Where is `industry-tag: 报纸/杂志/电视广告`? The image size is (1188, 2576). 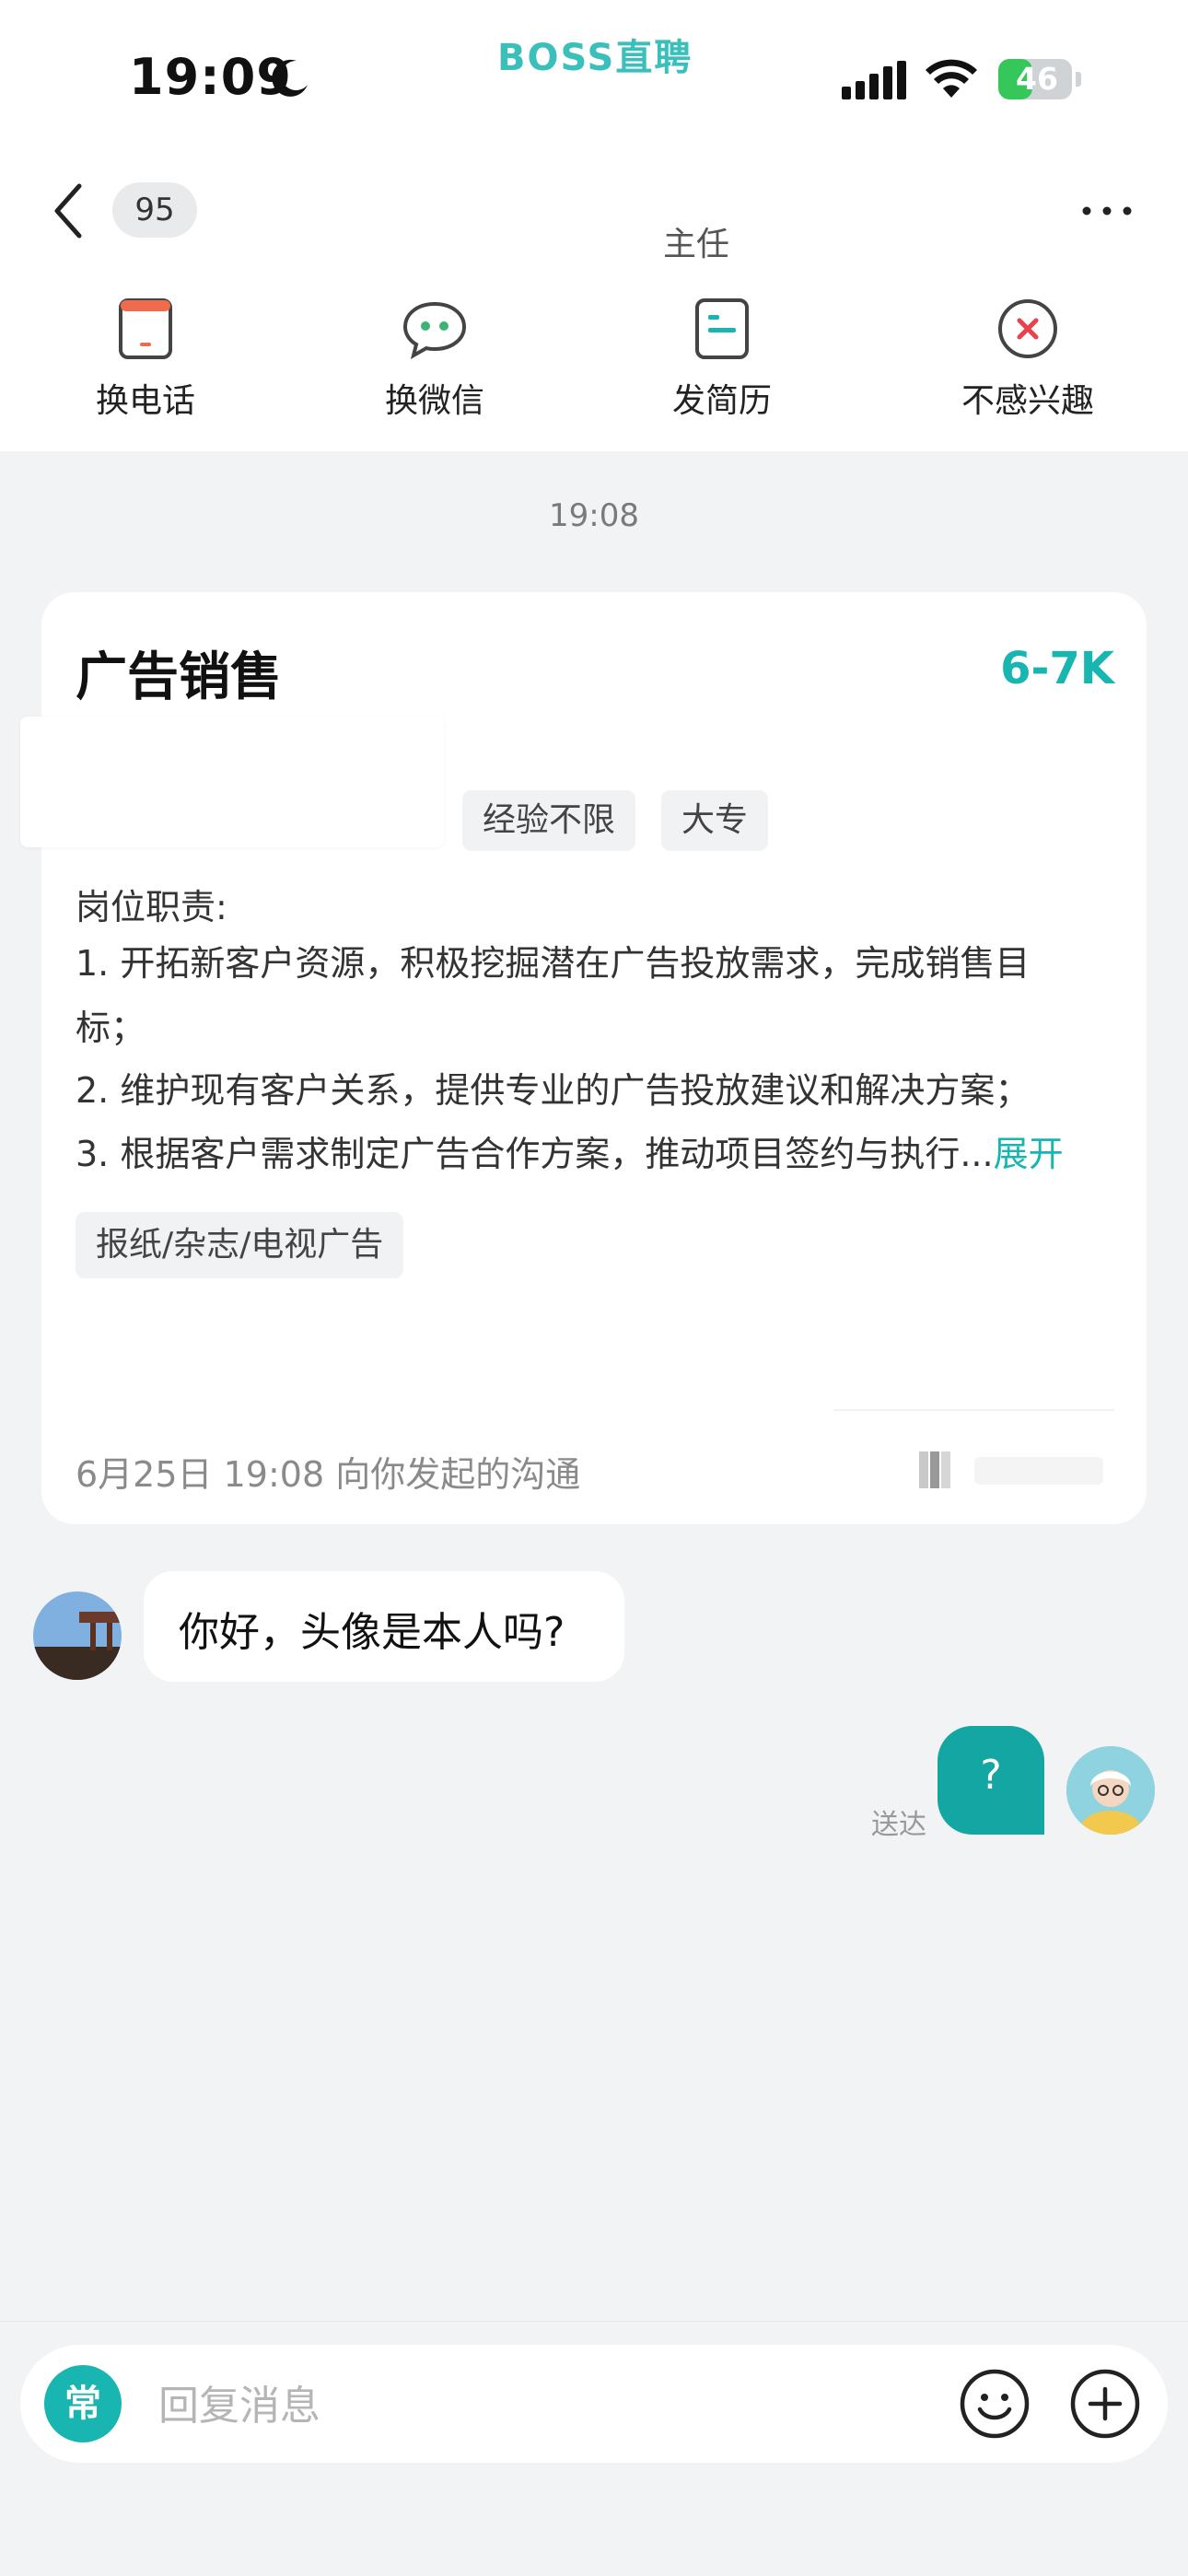 industry-tag: 报纸/杂志/电视广告 is located at coordinates (240, 1245).